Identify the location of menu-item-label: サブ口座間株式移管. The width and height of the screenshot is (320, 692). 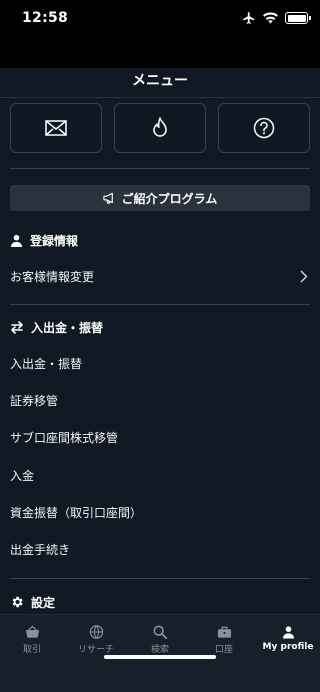
(64, 438).